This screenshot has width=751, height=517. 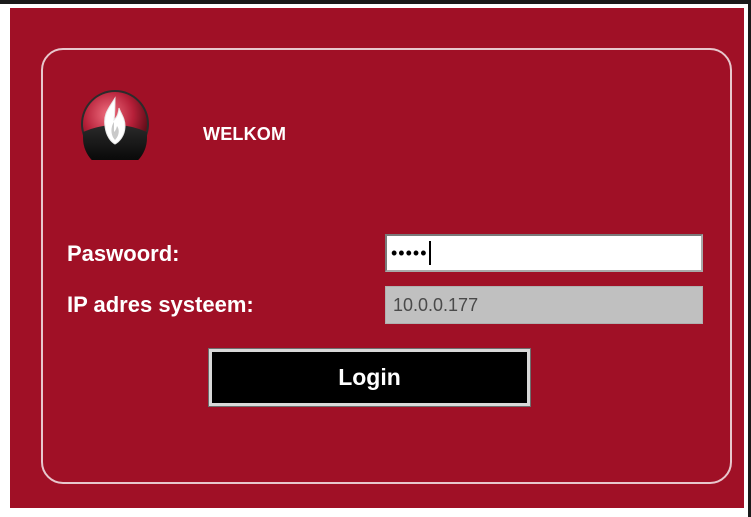 What do you see at coordinates (436, 304) in the screenshot?
I see `ip-address-value: 10.0.0.177` at bounding box center [436, 304].